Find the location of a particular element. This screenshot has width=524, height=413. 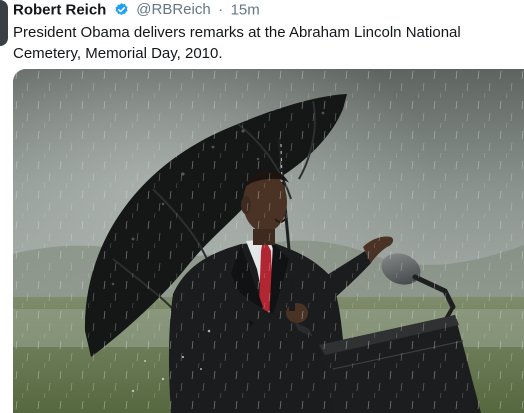

avatar is located at coordinates (4, 23).